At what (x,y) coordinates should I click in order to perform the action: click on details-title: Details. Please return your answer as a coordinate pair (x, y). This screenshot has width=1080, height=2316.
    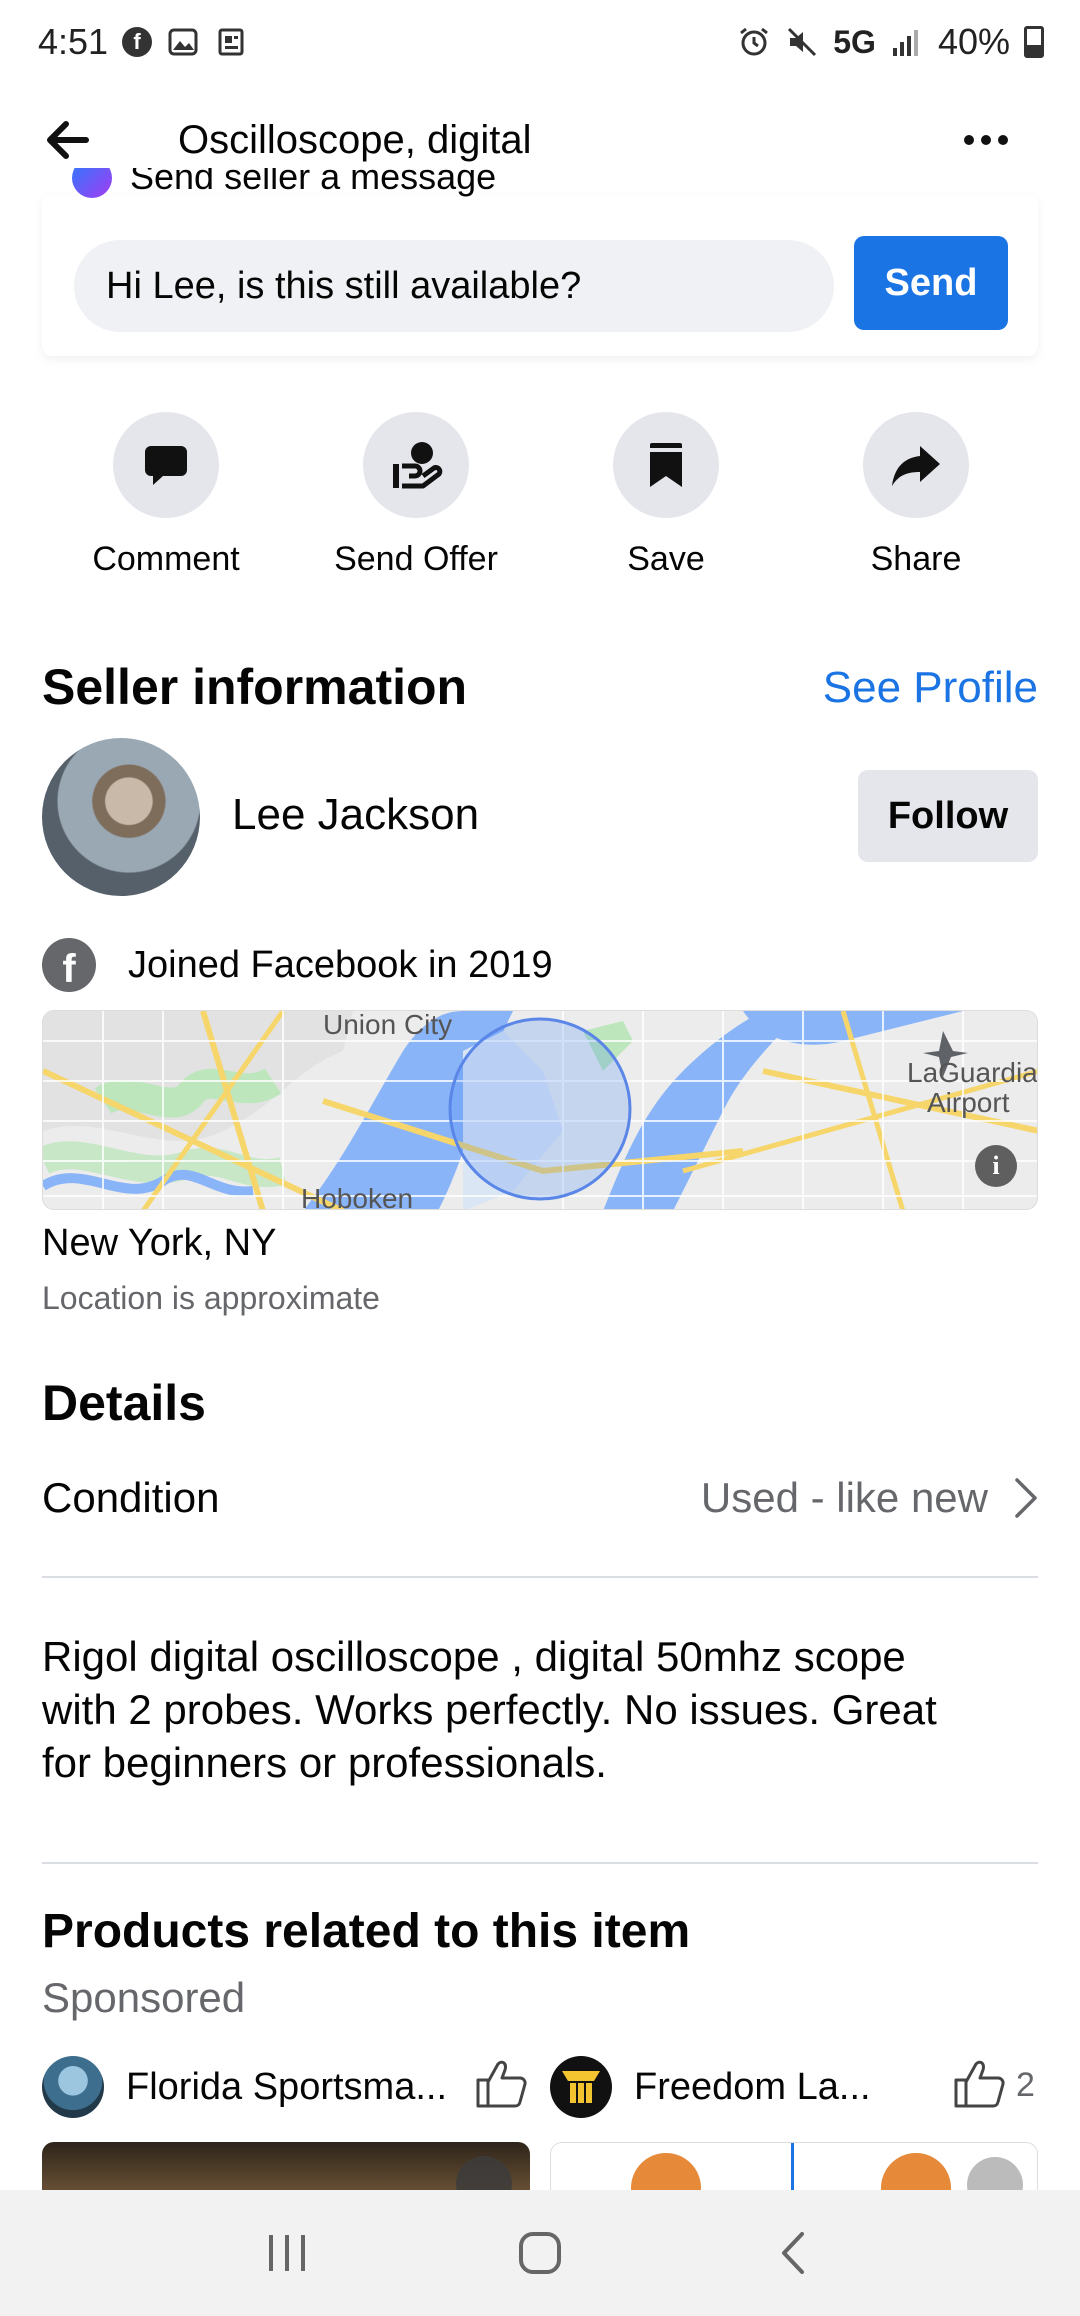
    Looking at the image, I should click on (124, 1403).